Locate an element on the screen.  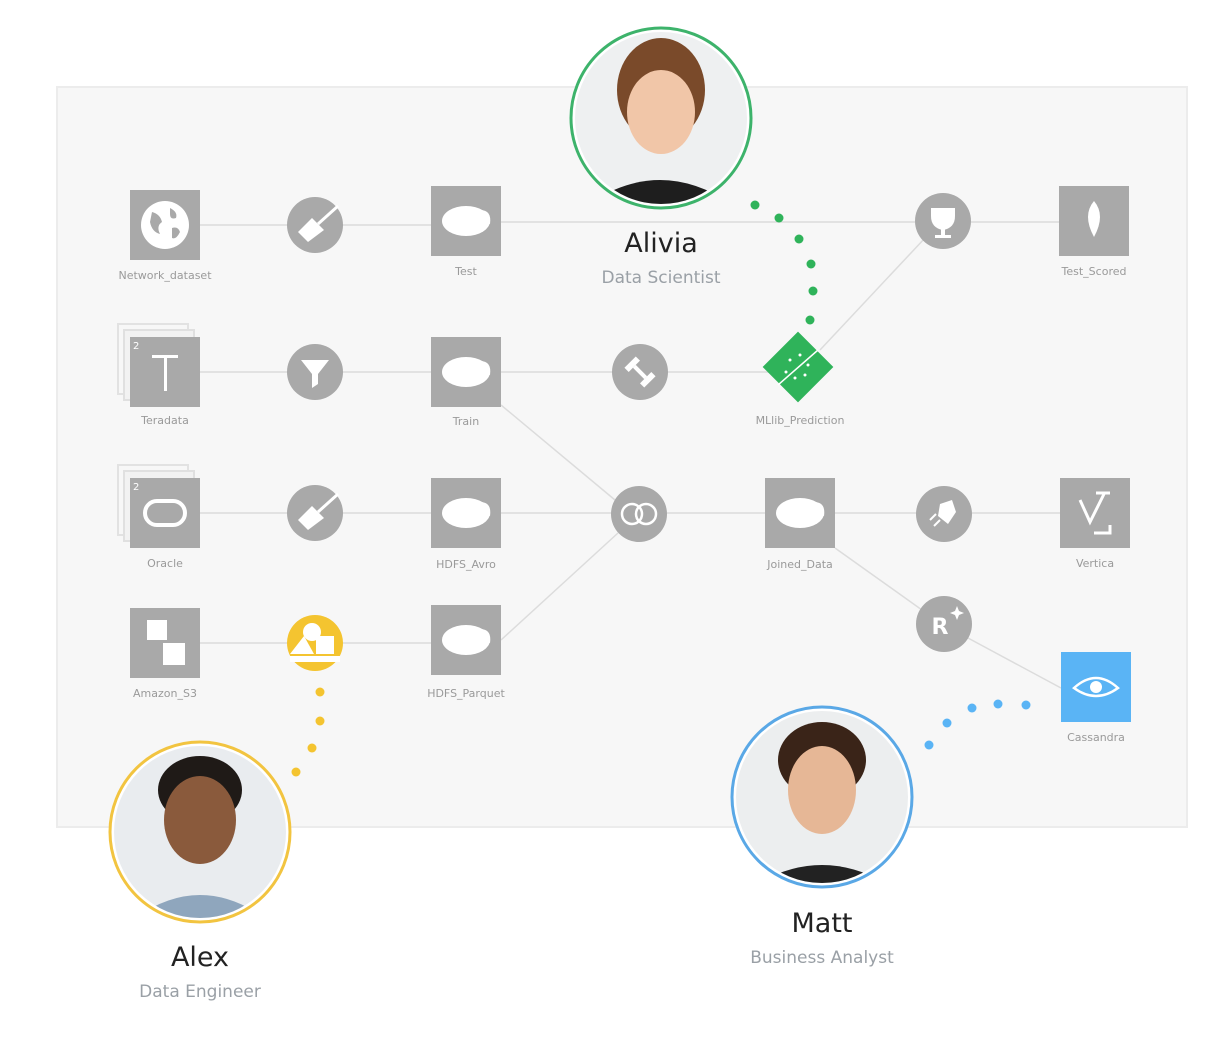
dataset-test: Test is located at coordinates (466, 232).